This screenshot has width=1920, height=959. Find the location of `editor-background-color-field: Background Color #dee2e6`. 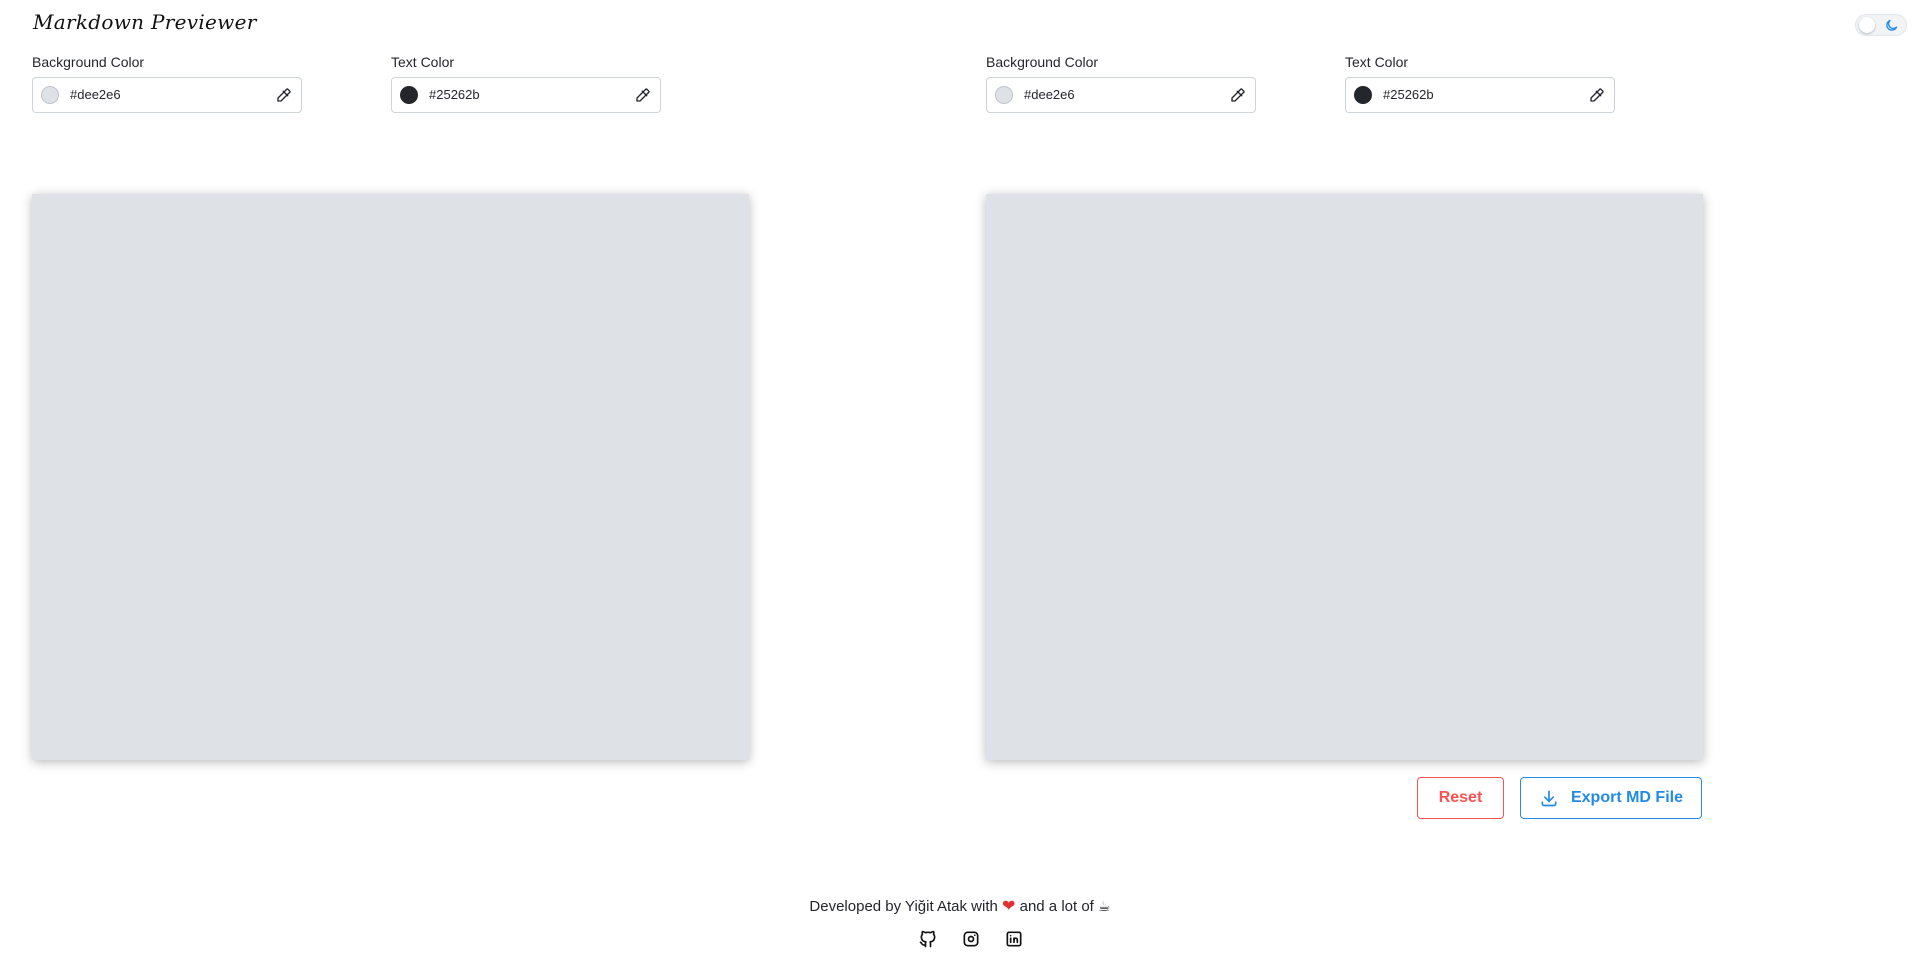

editor-background-color-field: Background Color #dee2e6 is located at coordinates (167, 83).